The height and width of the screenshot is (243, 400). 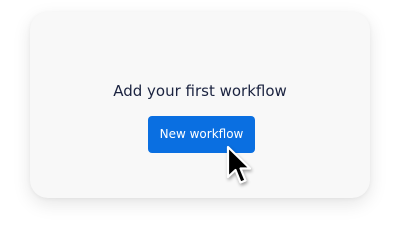 What do you see at coordinates (239, 164) in the screenshot?
I see `arrow-cursor-icon` at bounding box center [239, 164].